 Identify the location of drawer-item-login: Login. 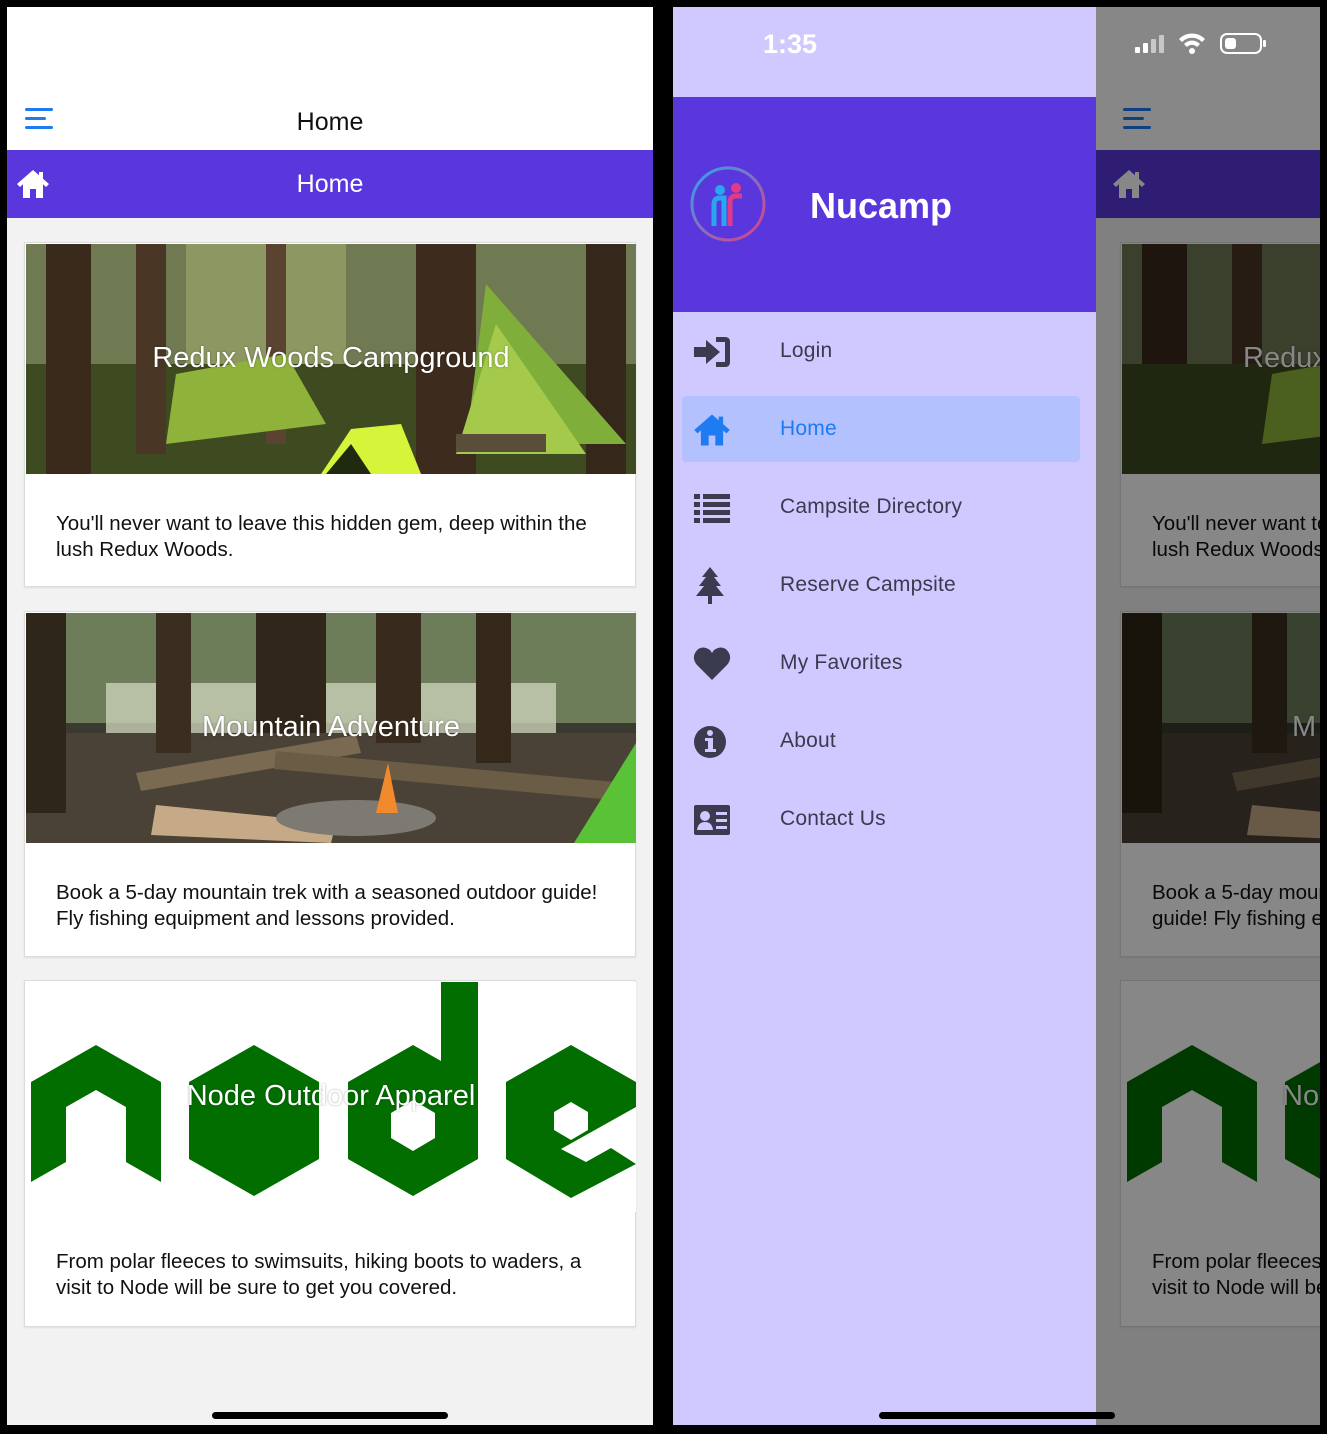
(881, 351).